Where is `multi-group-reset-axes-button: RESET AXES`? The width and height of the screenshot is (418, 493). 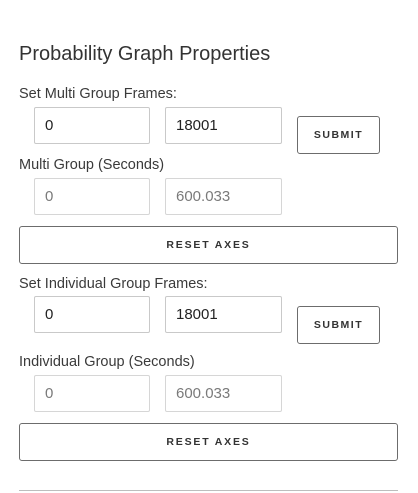 multi-group-reset-axes-button: RESET AXES is located at coordinates (208, 245).